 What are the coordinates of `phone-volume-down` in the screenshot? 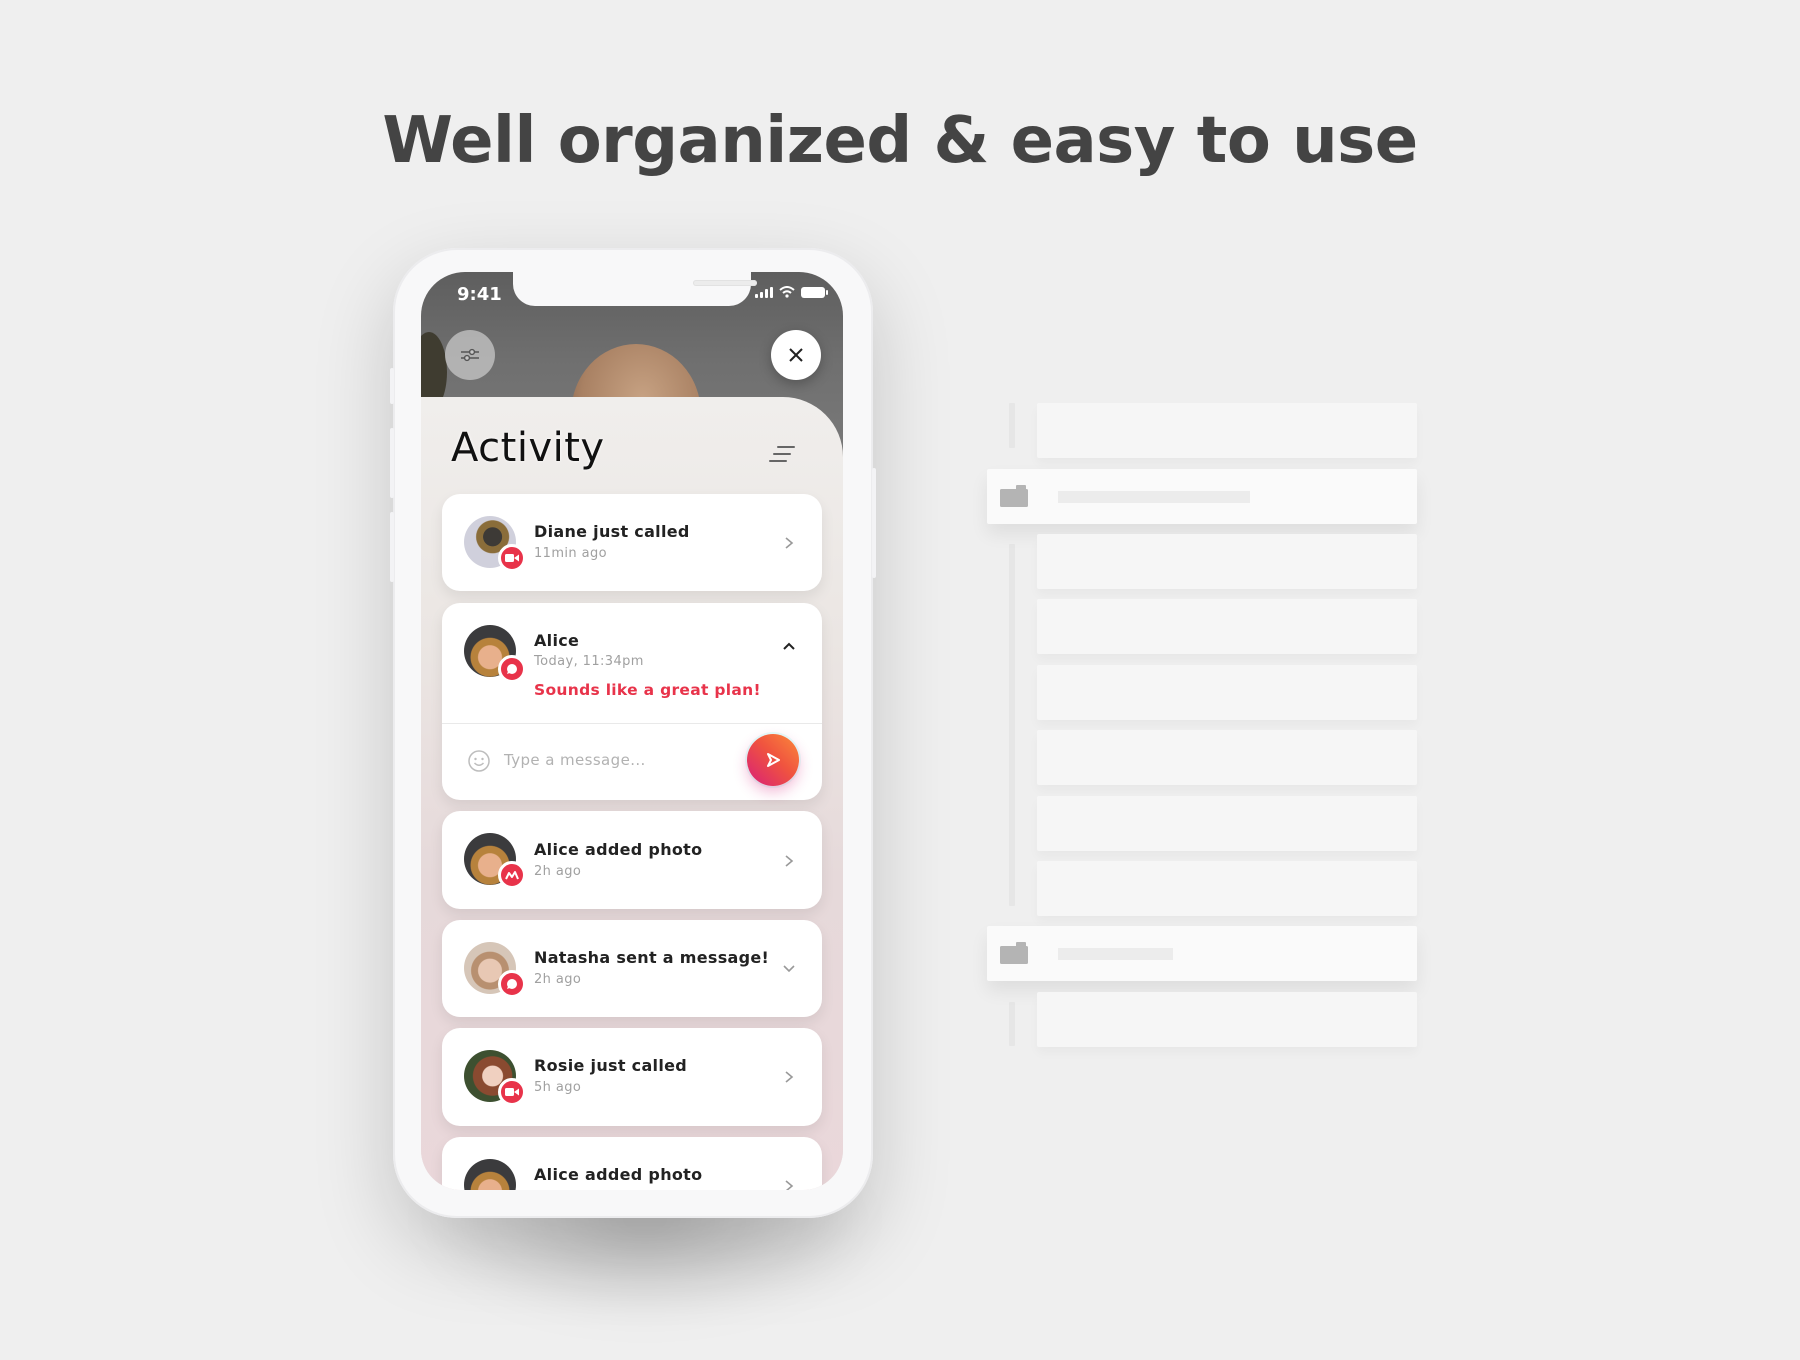 It's located at (392, 547).